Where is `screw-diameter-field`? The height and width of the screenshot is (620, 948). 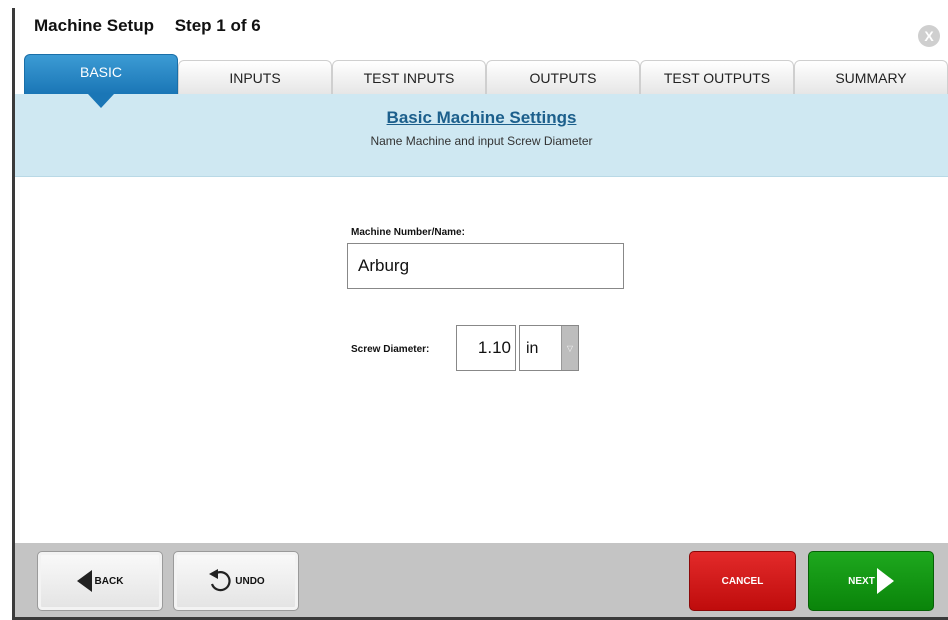 screw-diameter-field is located at coordinates (486, 348).